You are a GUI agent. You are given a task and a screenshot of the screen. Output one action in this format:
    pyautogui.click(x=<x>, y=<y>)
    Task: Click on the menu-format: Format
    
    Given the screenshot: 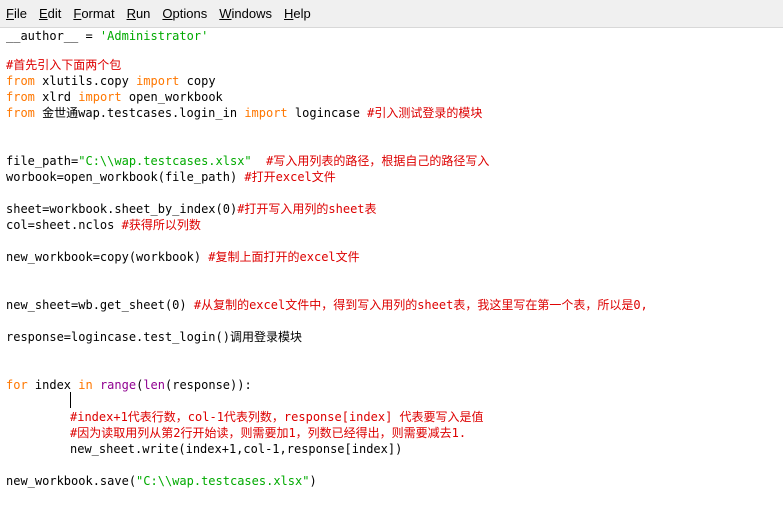 What is the action you would take?
    pyautogui.click(x=93, y=13)
    